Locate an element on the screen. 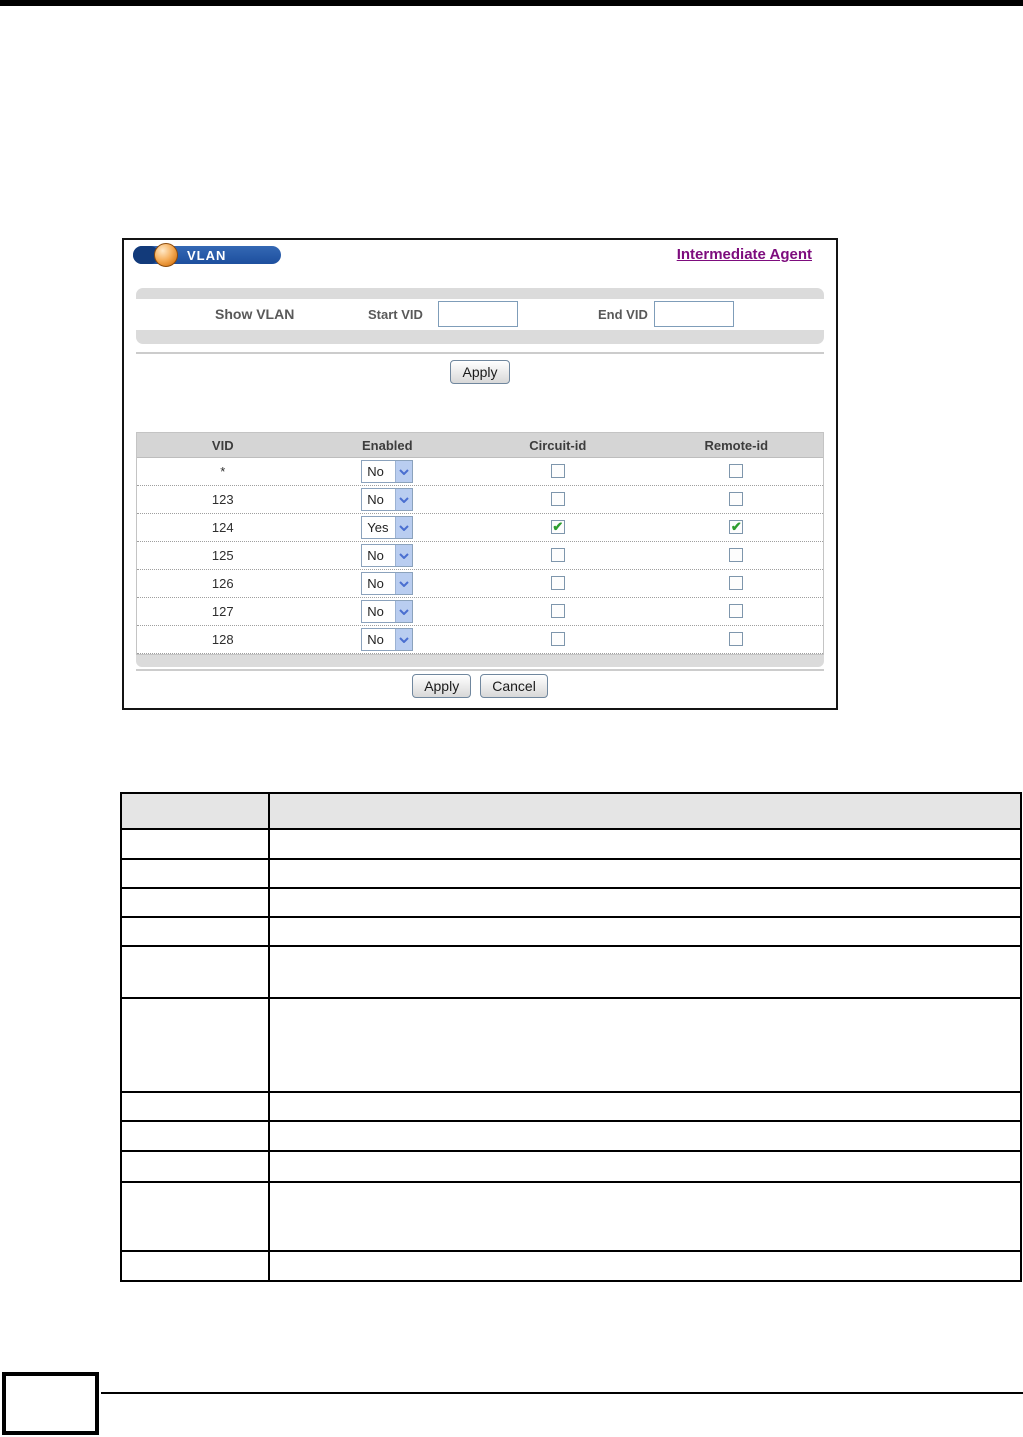 This screenshot has width=1023, height=1437. show-vlan-panel: Show VLAN Start VID End VID is located at coordinates (480, 316).